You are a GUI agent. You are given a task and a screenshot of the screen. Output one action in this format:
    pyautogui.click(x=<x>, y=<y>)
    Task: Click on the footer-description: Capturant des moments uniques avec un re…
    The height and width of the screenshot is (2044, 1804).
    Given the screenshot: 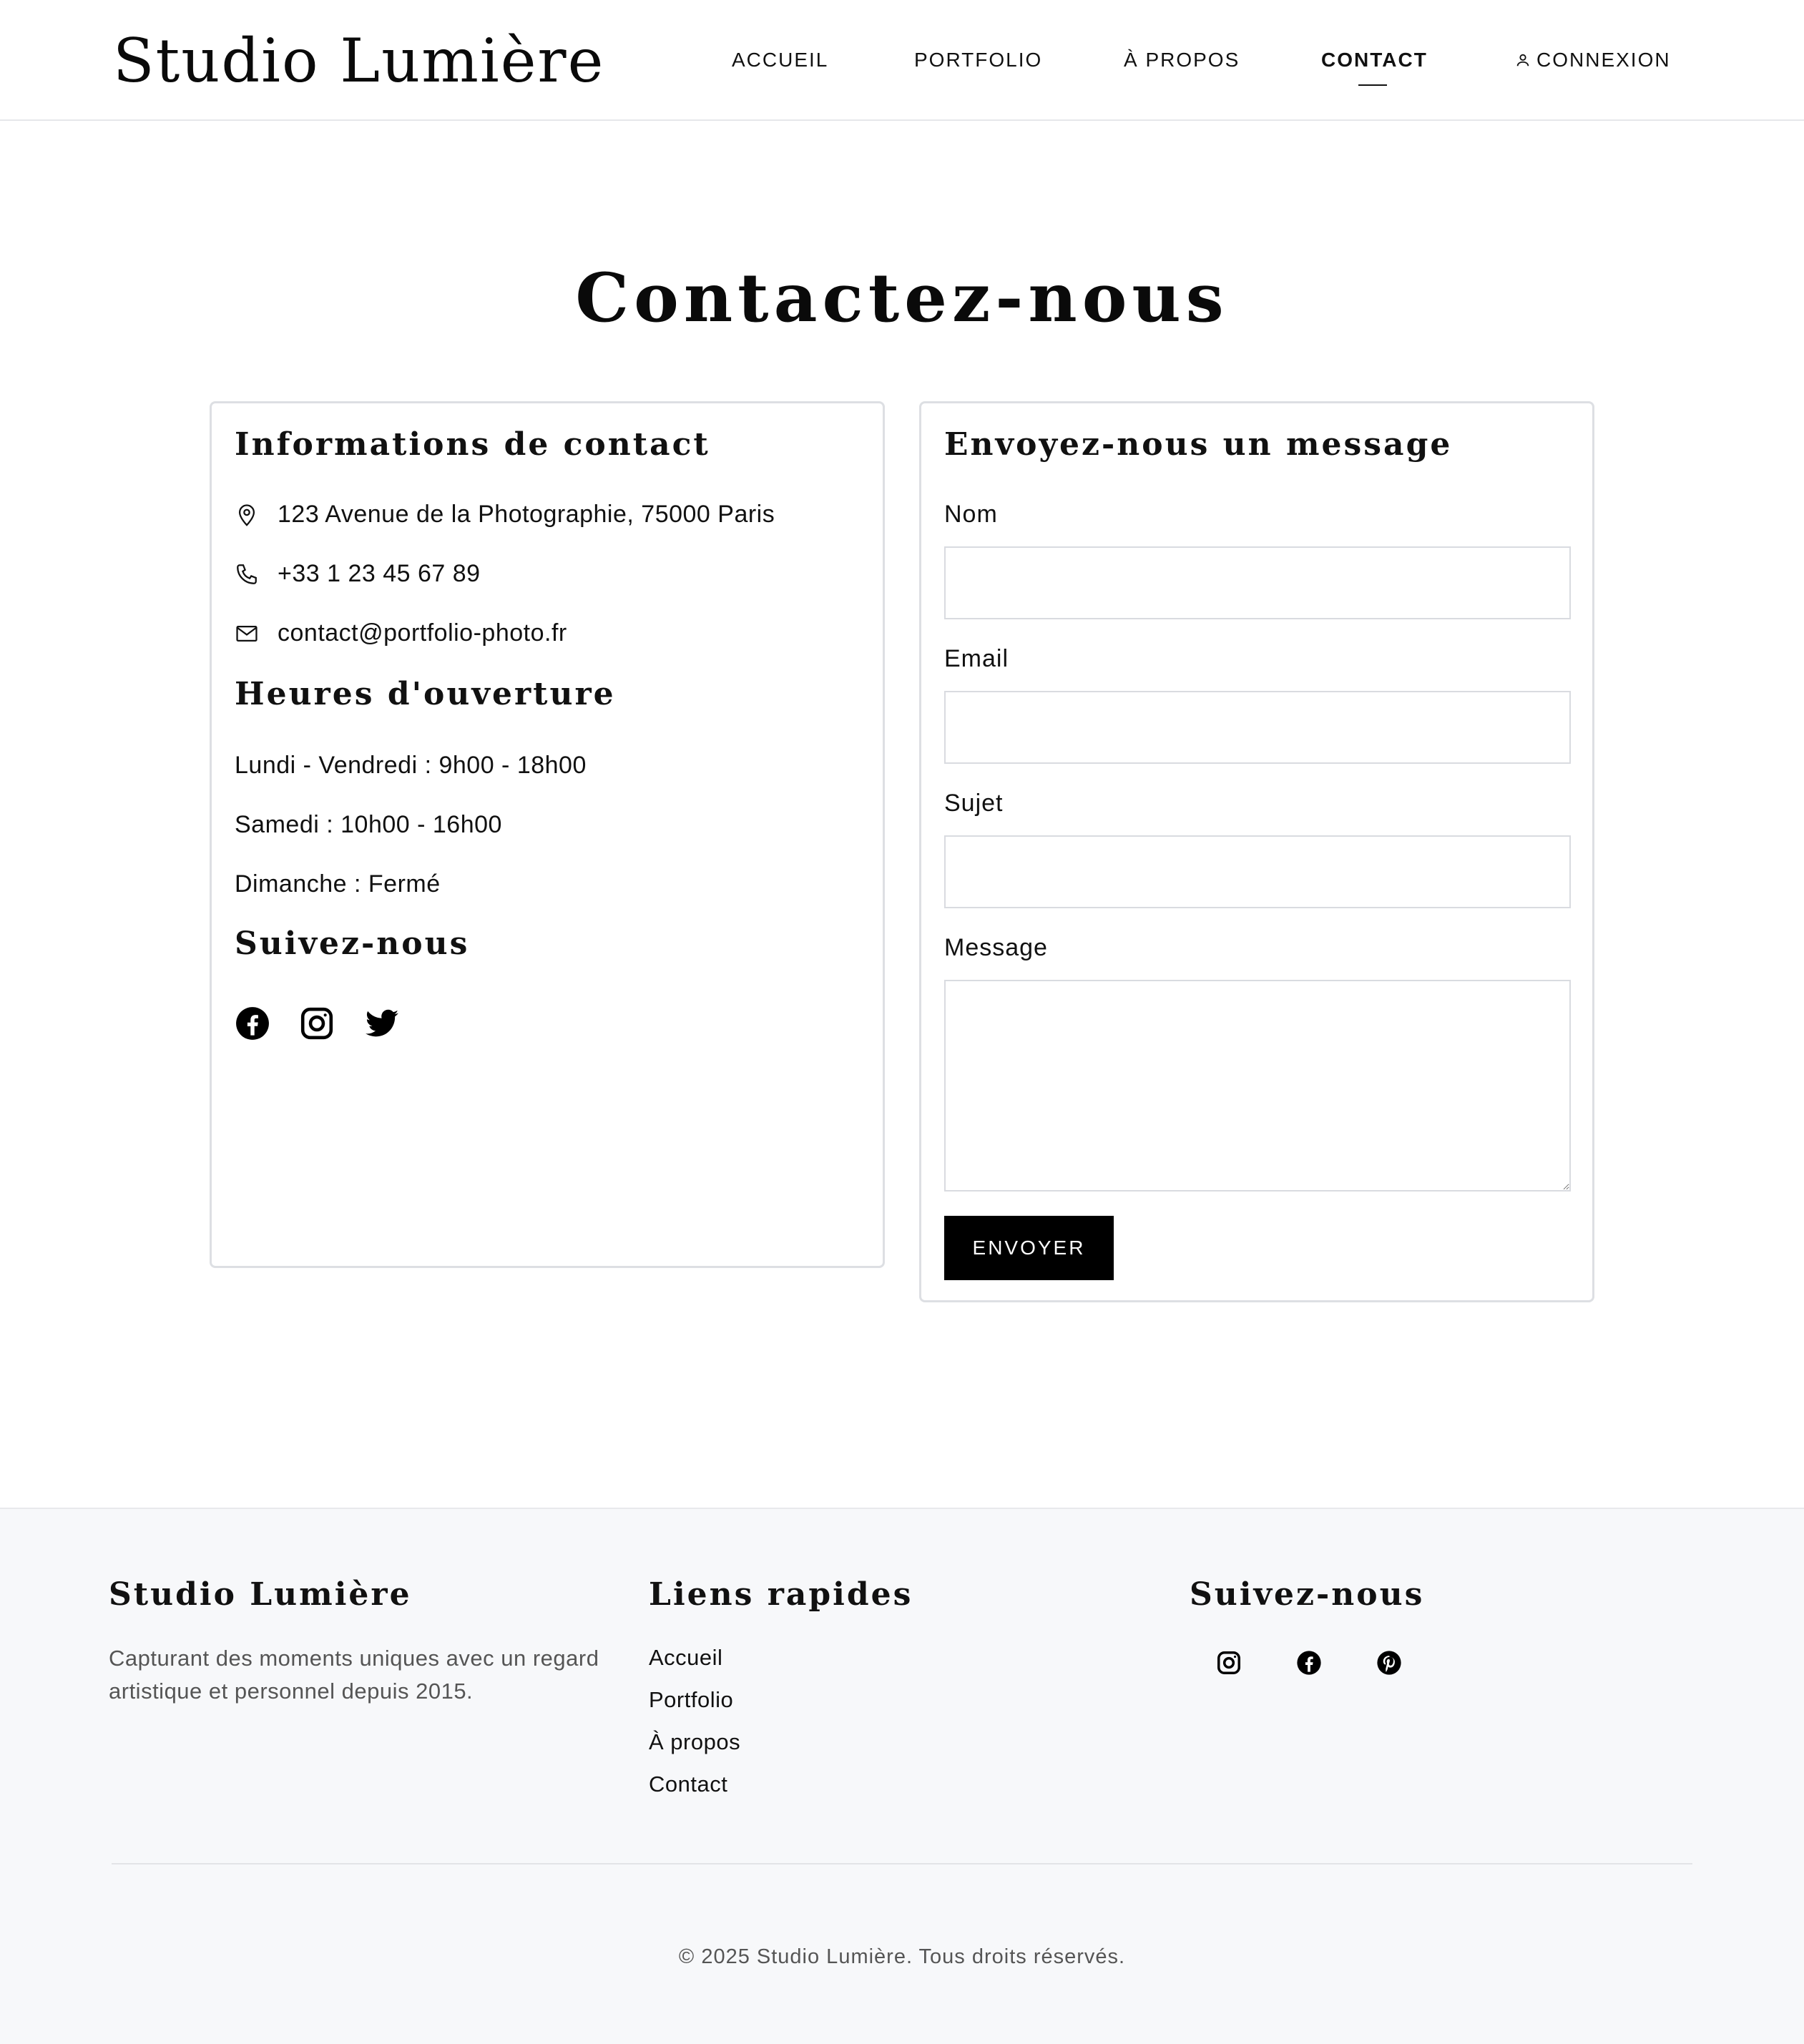 What is the action you would take?
    pyautogui.click(x=354, y=1675)
    